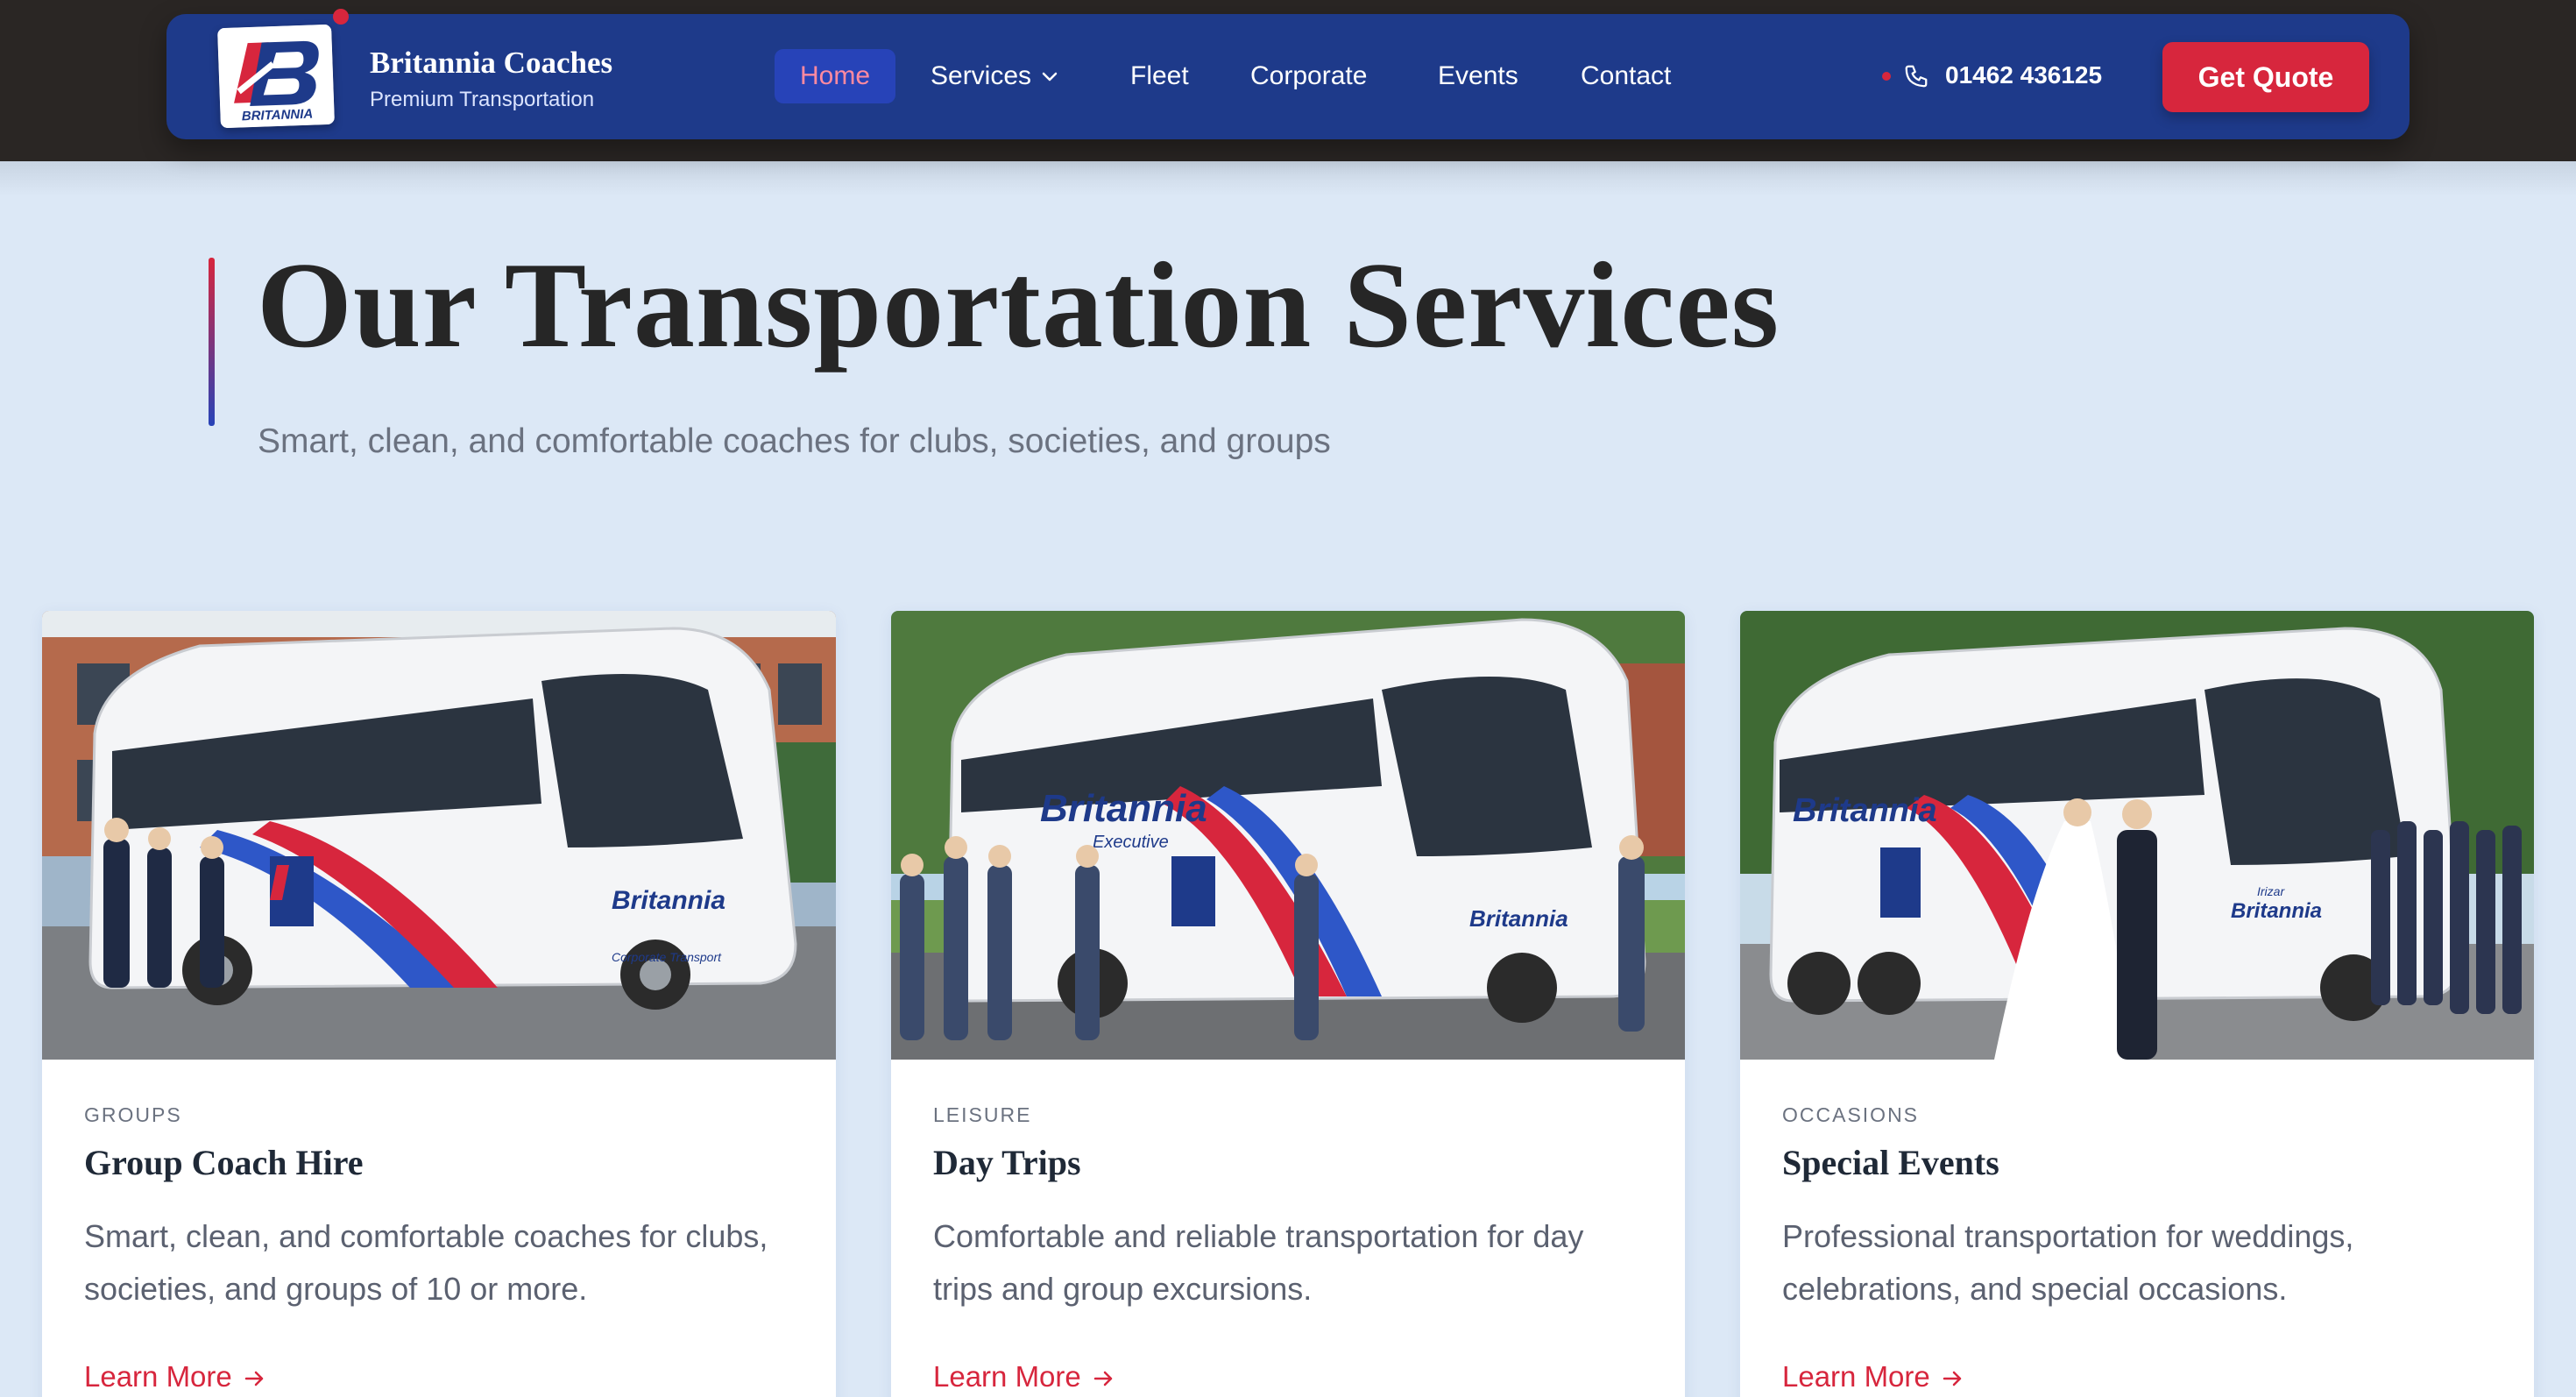 The image size is (2576, 1397). Describe the element at coordinates (278, 115) in the screenshot. I see `logo-text: BRITANNIA` at that location.